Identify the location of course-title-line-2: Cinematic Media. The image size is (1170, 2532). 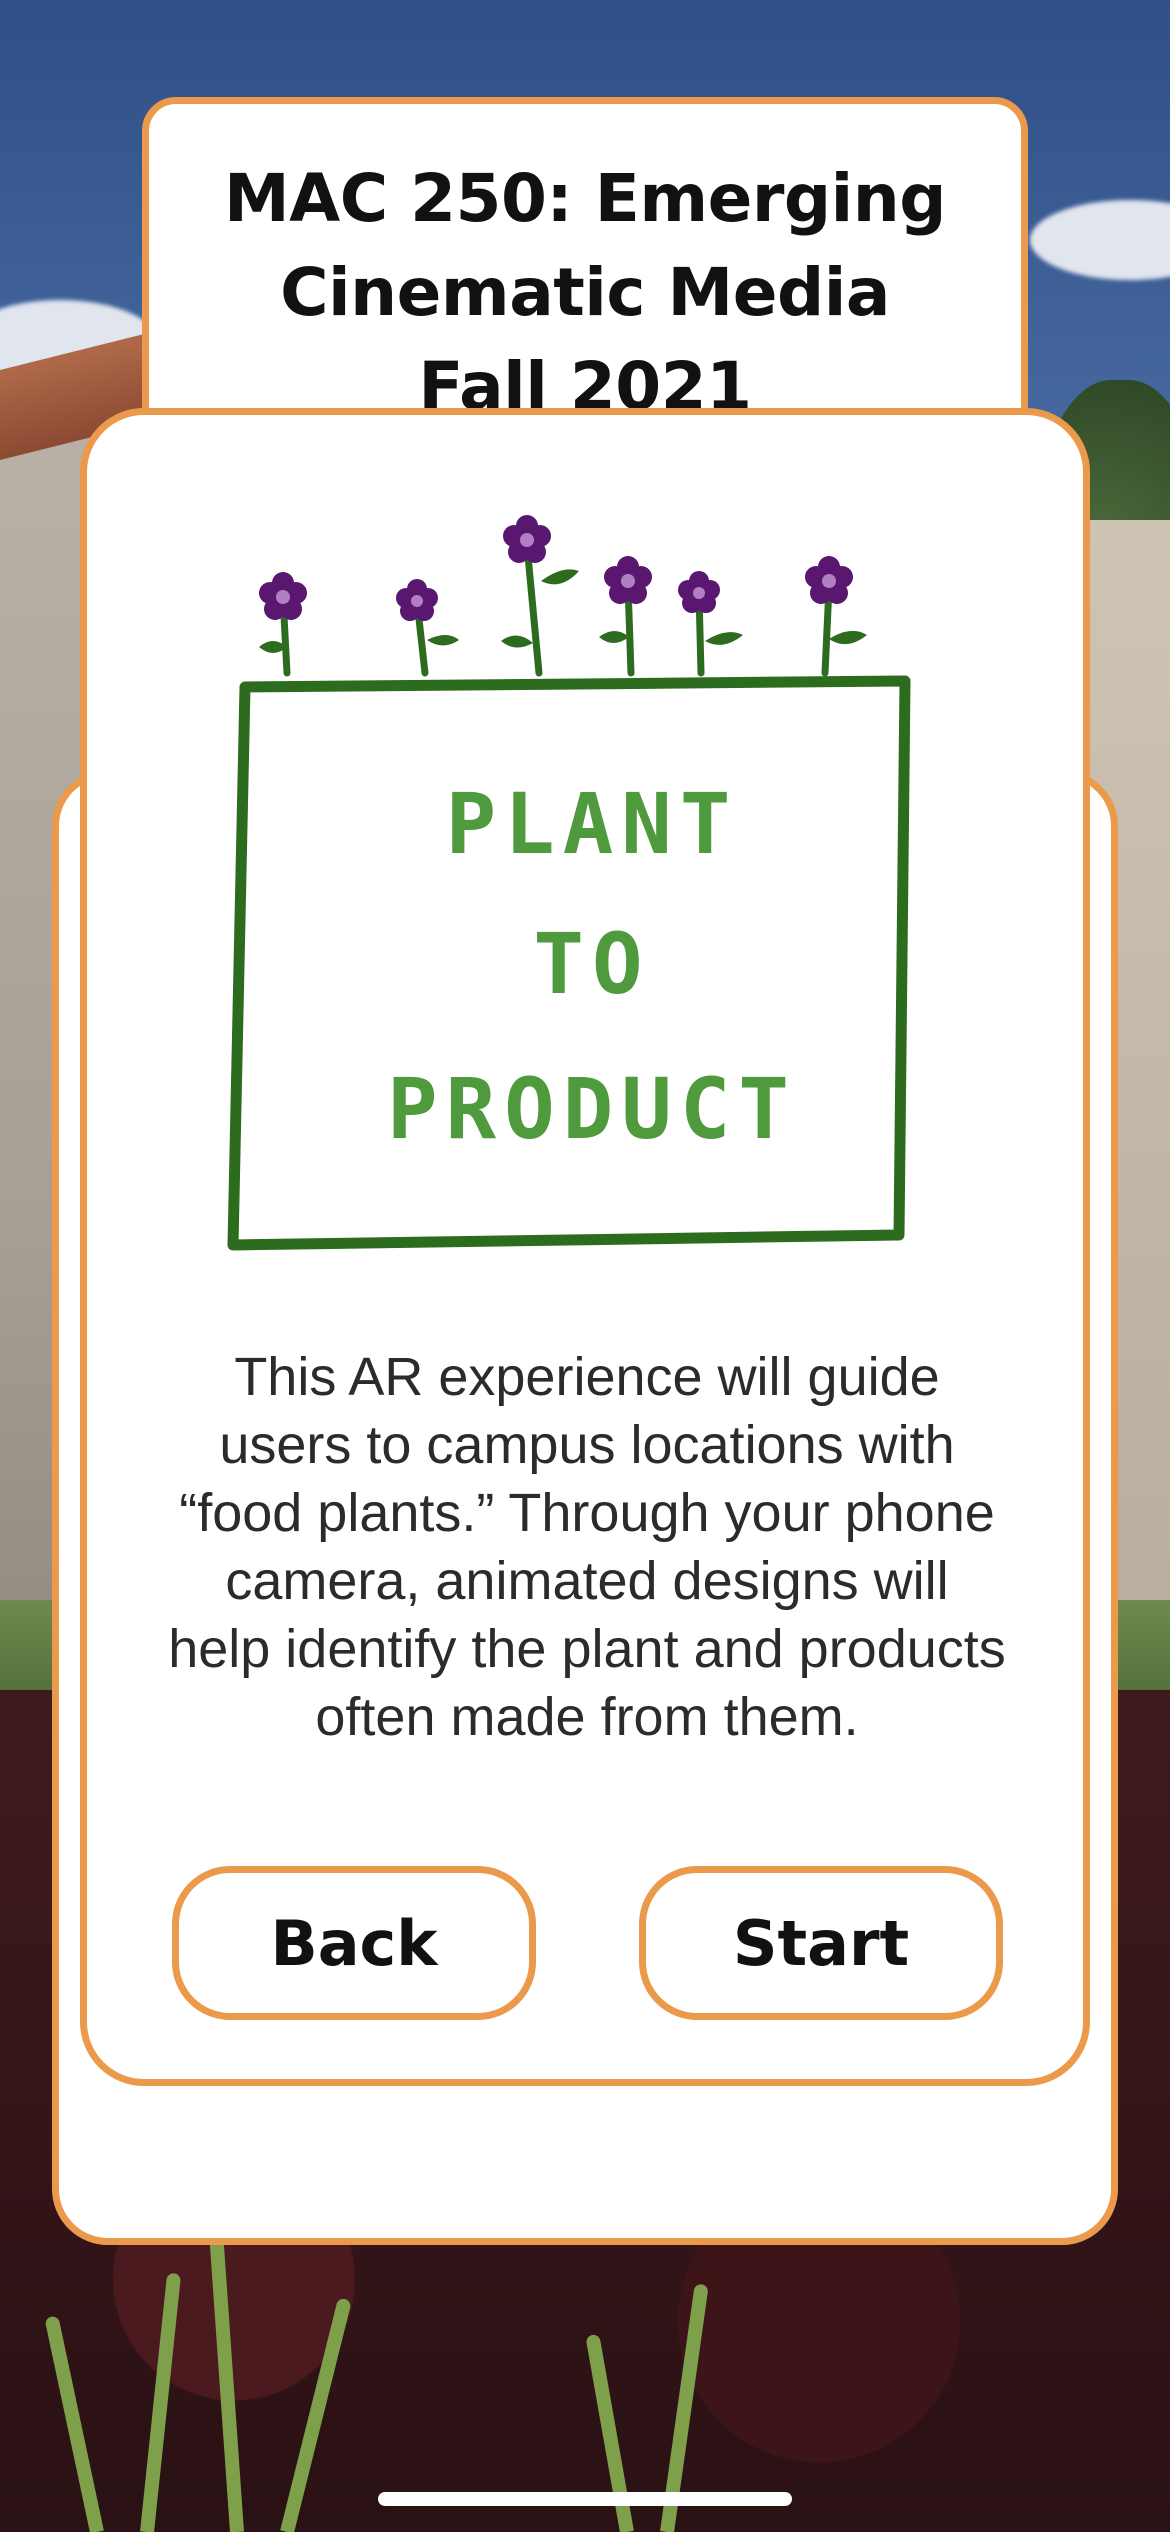
(585, 292).